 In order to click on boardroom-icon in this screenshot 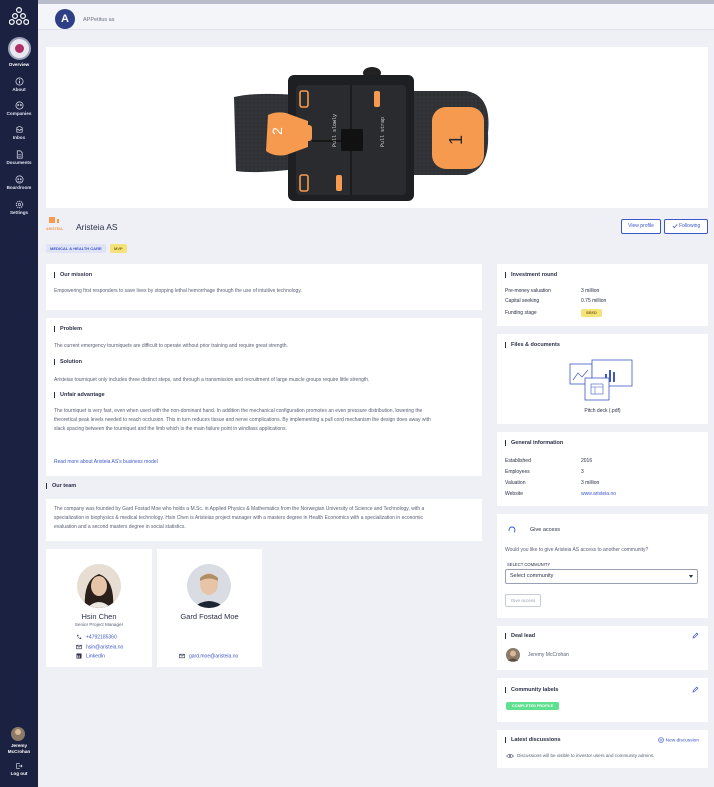, I will do `click(19, 179)`.